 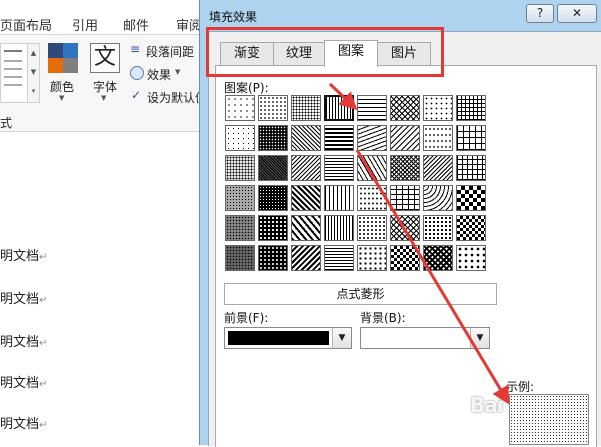 What do you see at coordinates (246, 318) in the screenshot?
I see `foreground-label: 前景(F):` at bounding box center [246, 318].